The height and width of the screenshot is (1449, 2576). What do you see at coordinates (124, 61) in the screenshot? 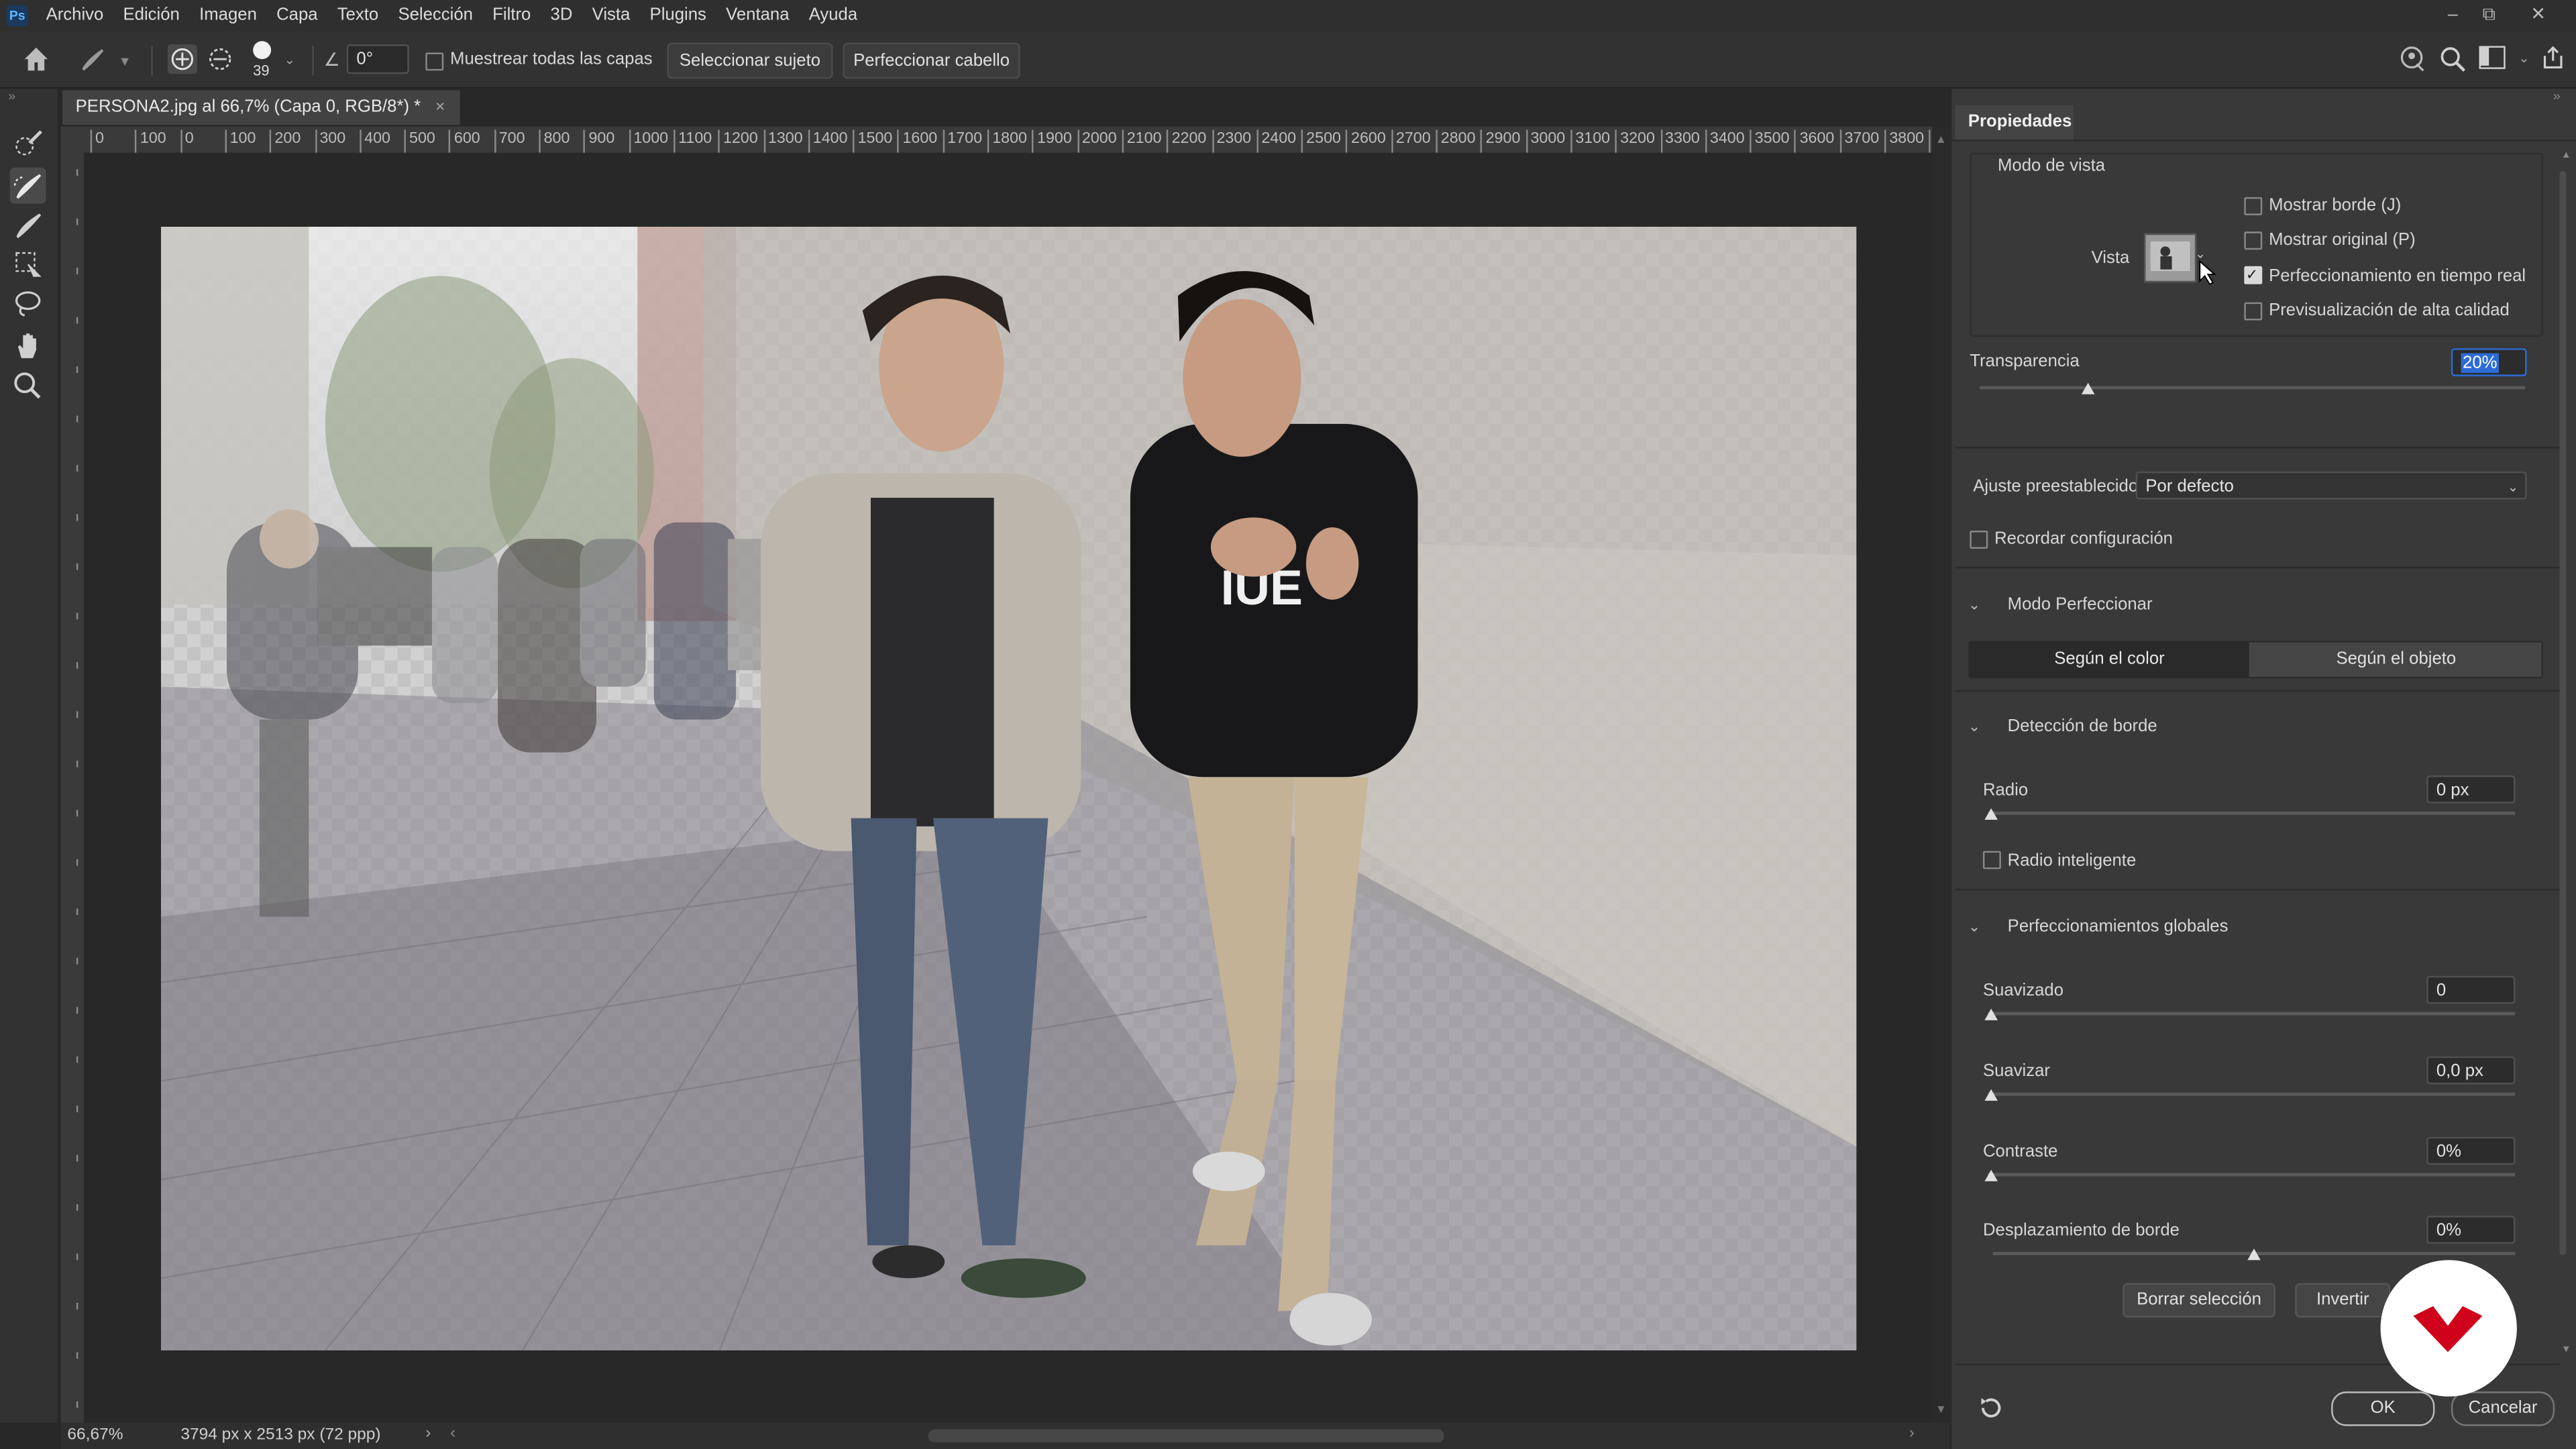
I see `tool-preset-chevron-icon: ▼` at bounding box center [124, 61].